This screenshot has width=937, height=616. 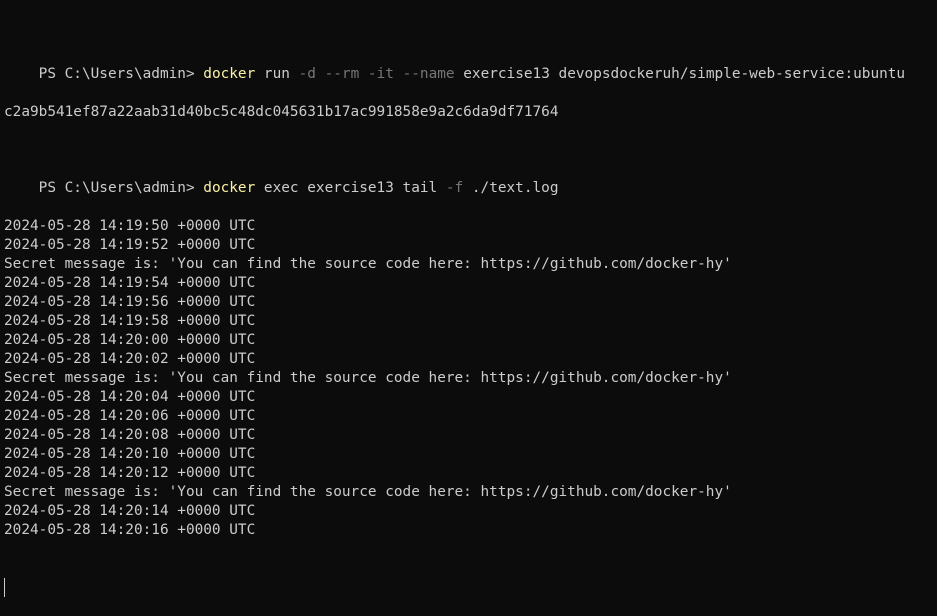 I want to click on log-line: 2024-05-28 14:20:16 +0000 UTC, so click(x=130, y=530).